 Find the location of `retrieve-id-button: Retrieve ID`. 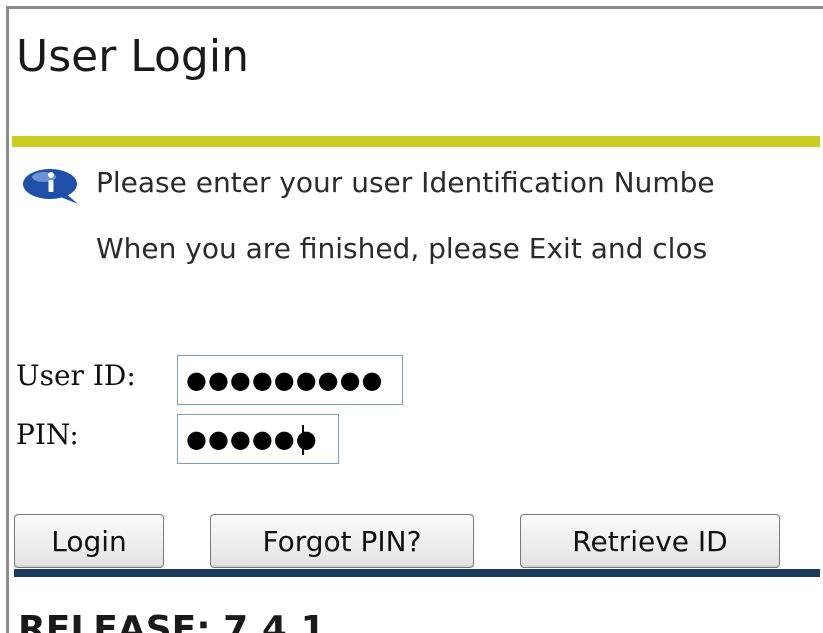

retrieve-id-button: Retrieve ID is located at coordinates (650, 541).